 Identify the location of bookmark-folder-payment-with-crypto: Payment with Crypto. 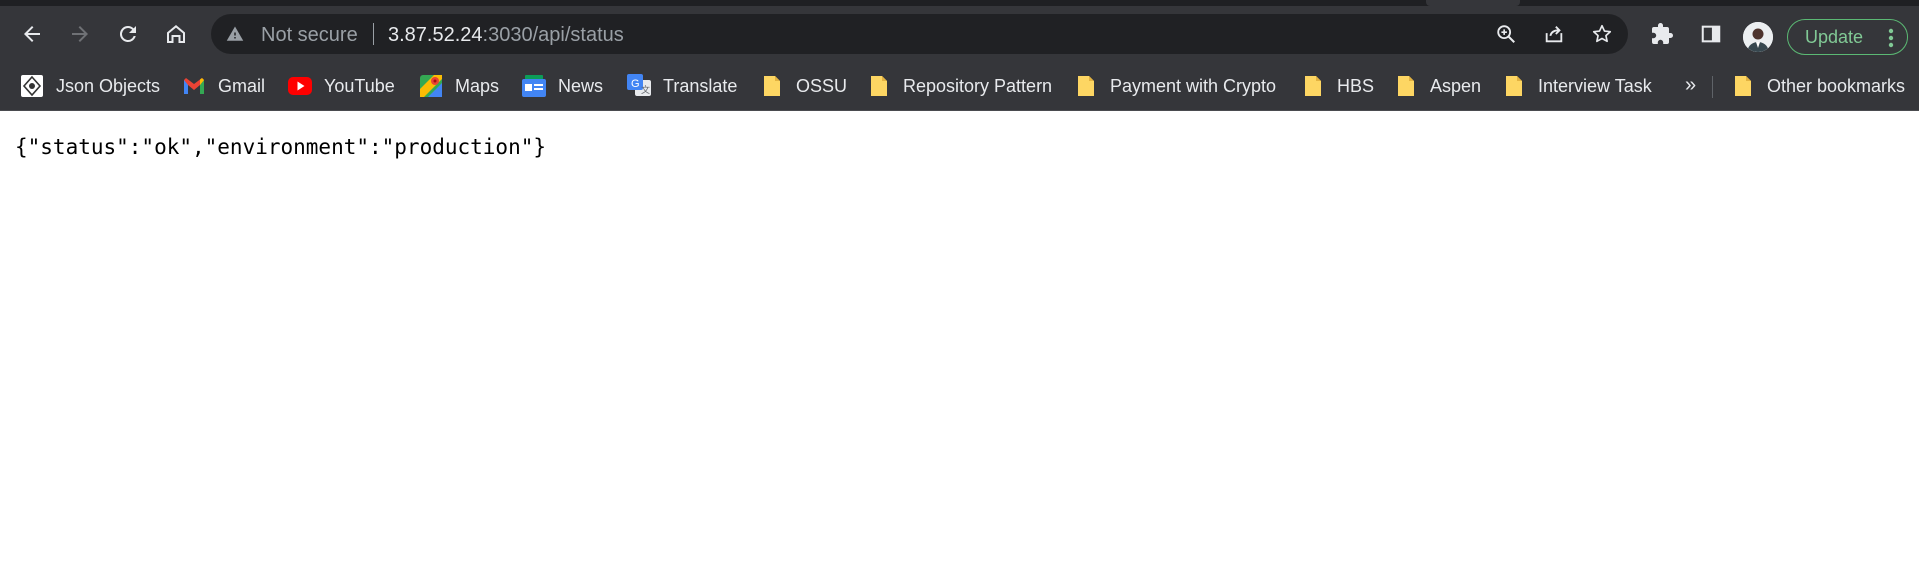
(1175, 86).